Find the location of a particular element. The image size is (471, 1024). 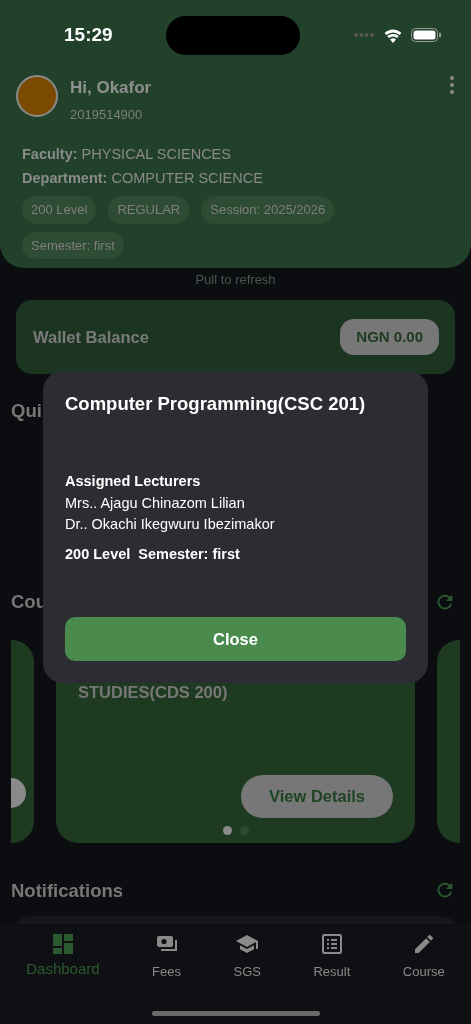

info-chip: Session: 2025/2026 is located at coordinates (268, 210).